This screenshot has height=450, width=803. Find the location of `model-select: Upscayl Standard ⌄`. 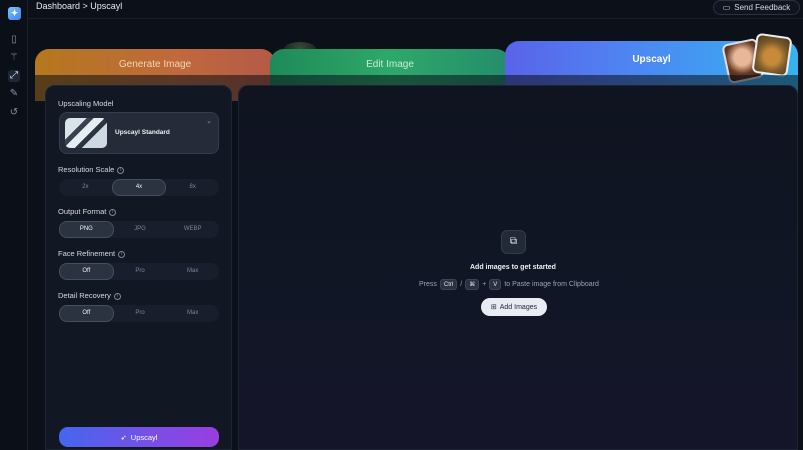

model-select: Upscayl Standard ⌄ is located at coordinates (139, 133).